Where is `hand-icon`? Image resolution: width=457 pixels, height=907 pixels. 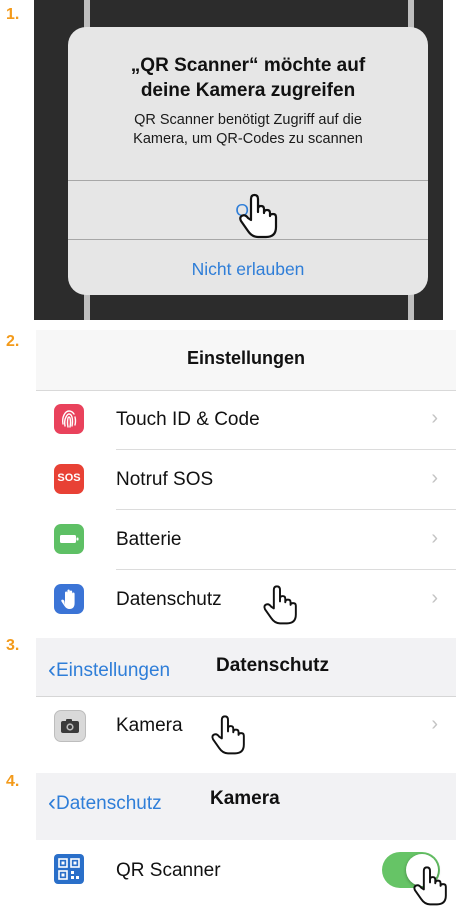
hand-icon is located at coordinates (69, 599).